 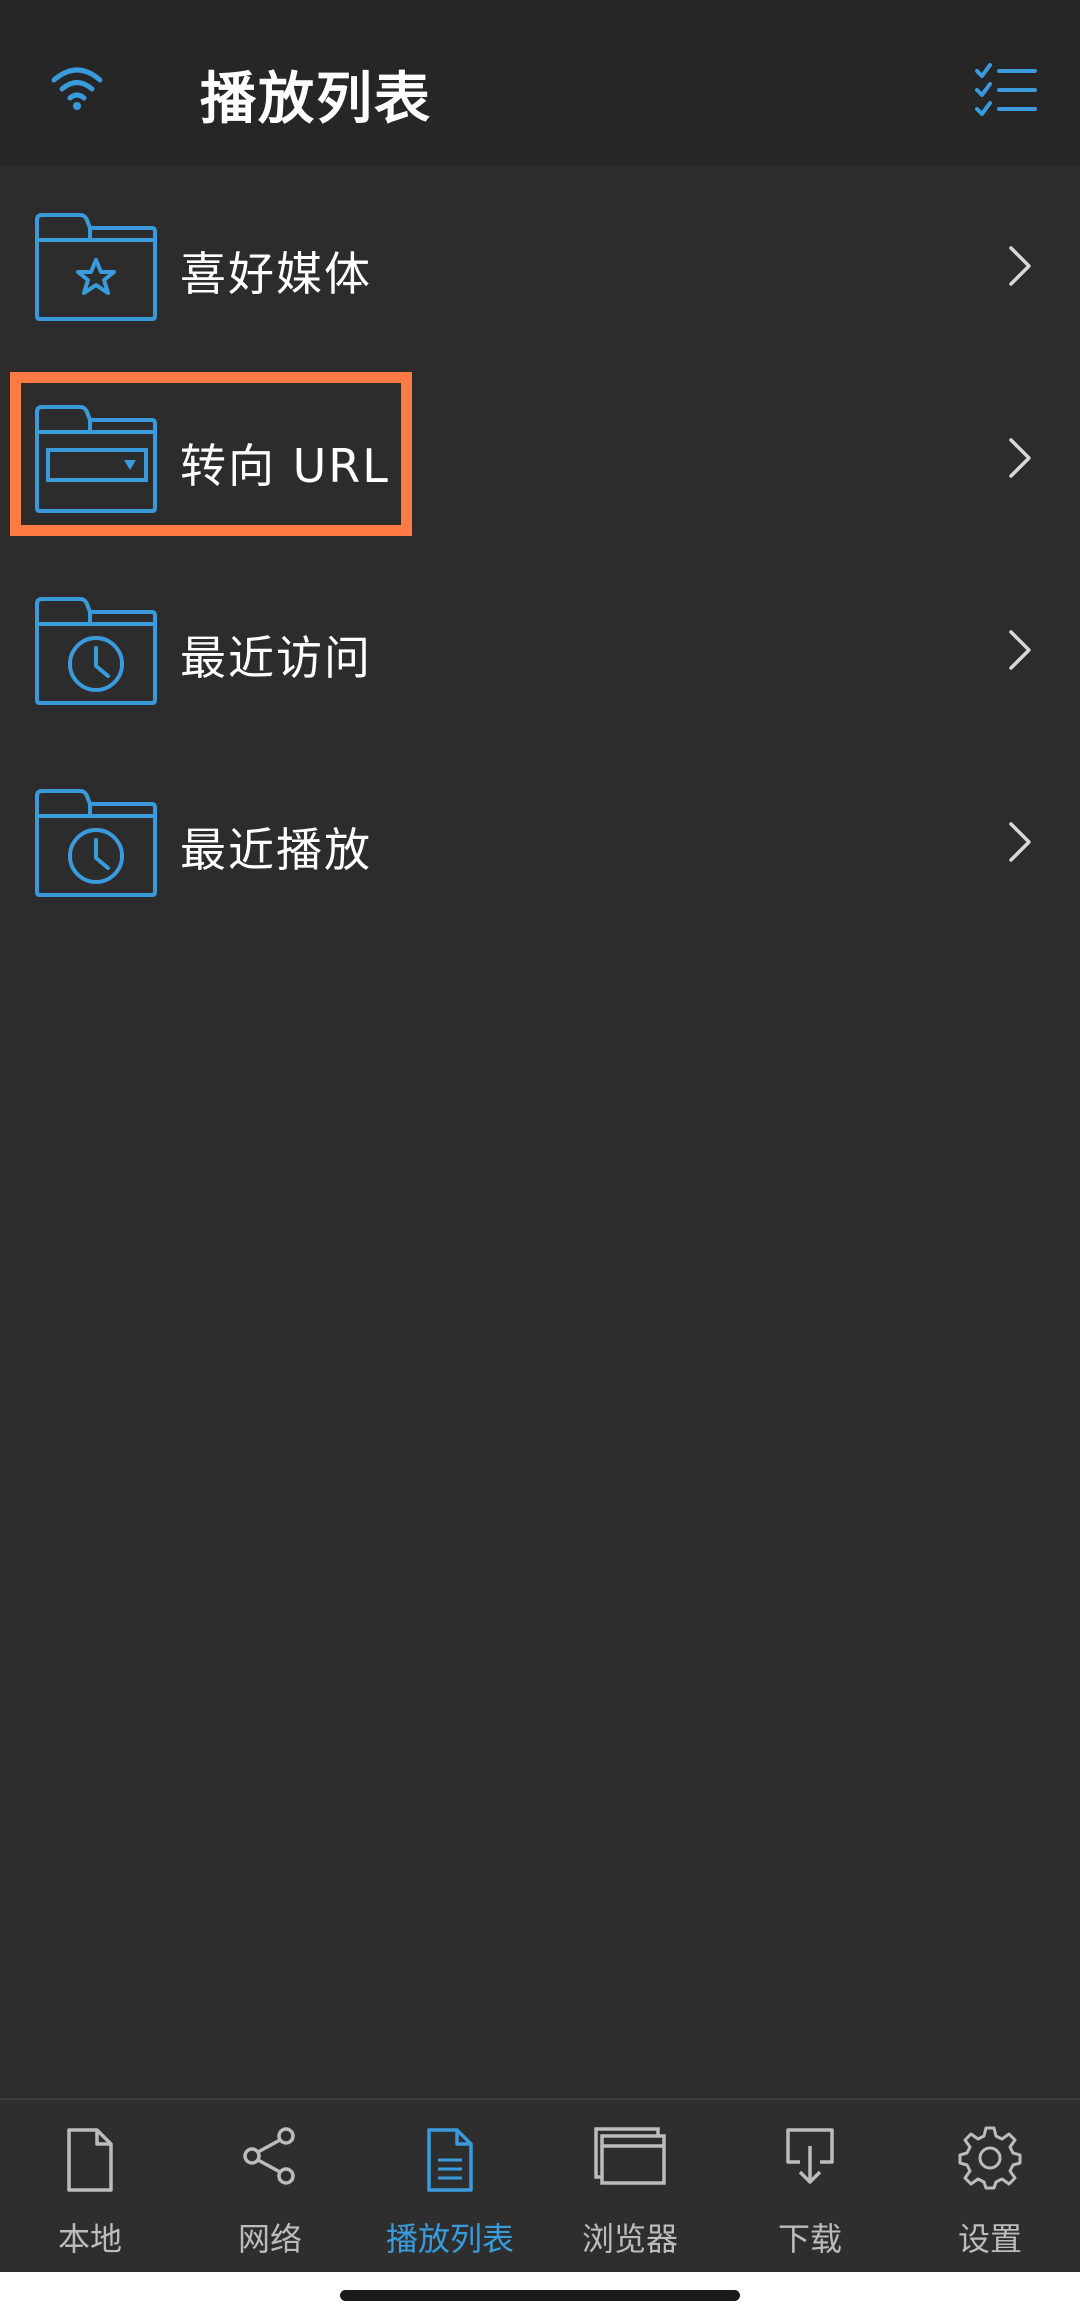 I want to click on page-title: 播放列表, so click(x=316, y=99).